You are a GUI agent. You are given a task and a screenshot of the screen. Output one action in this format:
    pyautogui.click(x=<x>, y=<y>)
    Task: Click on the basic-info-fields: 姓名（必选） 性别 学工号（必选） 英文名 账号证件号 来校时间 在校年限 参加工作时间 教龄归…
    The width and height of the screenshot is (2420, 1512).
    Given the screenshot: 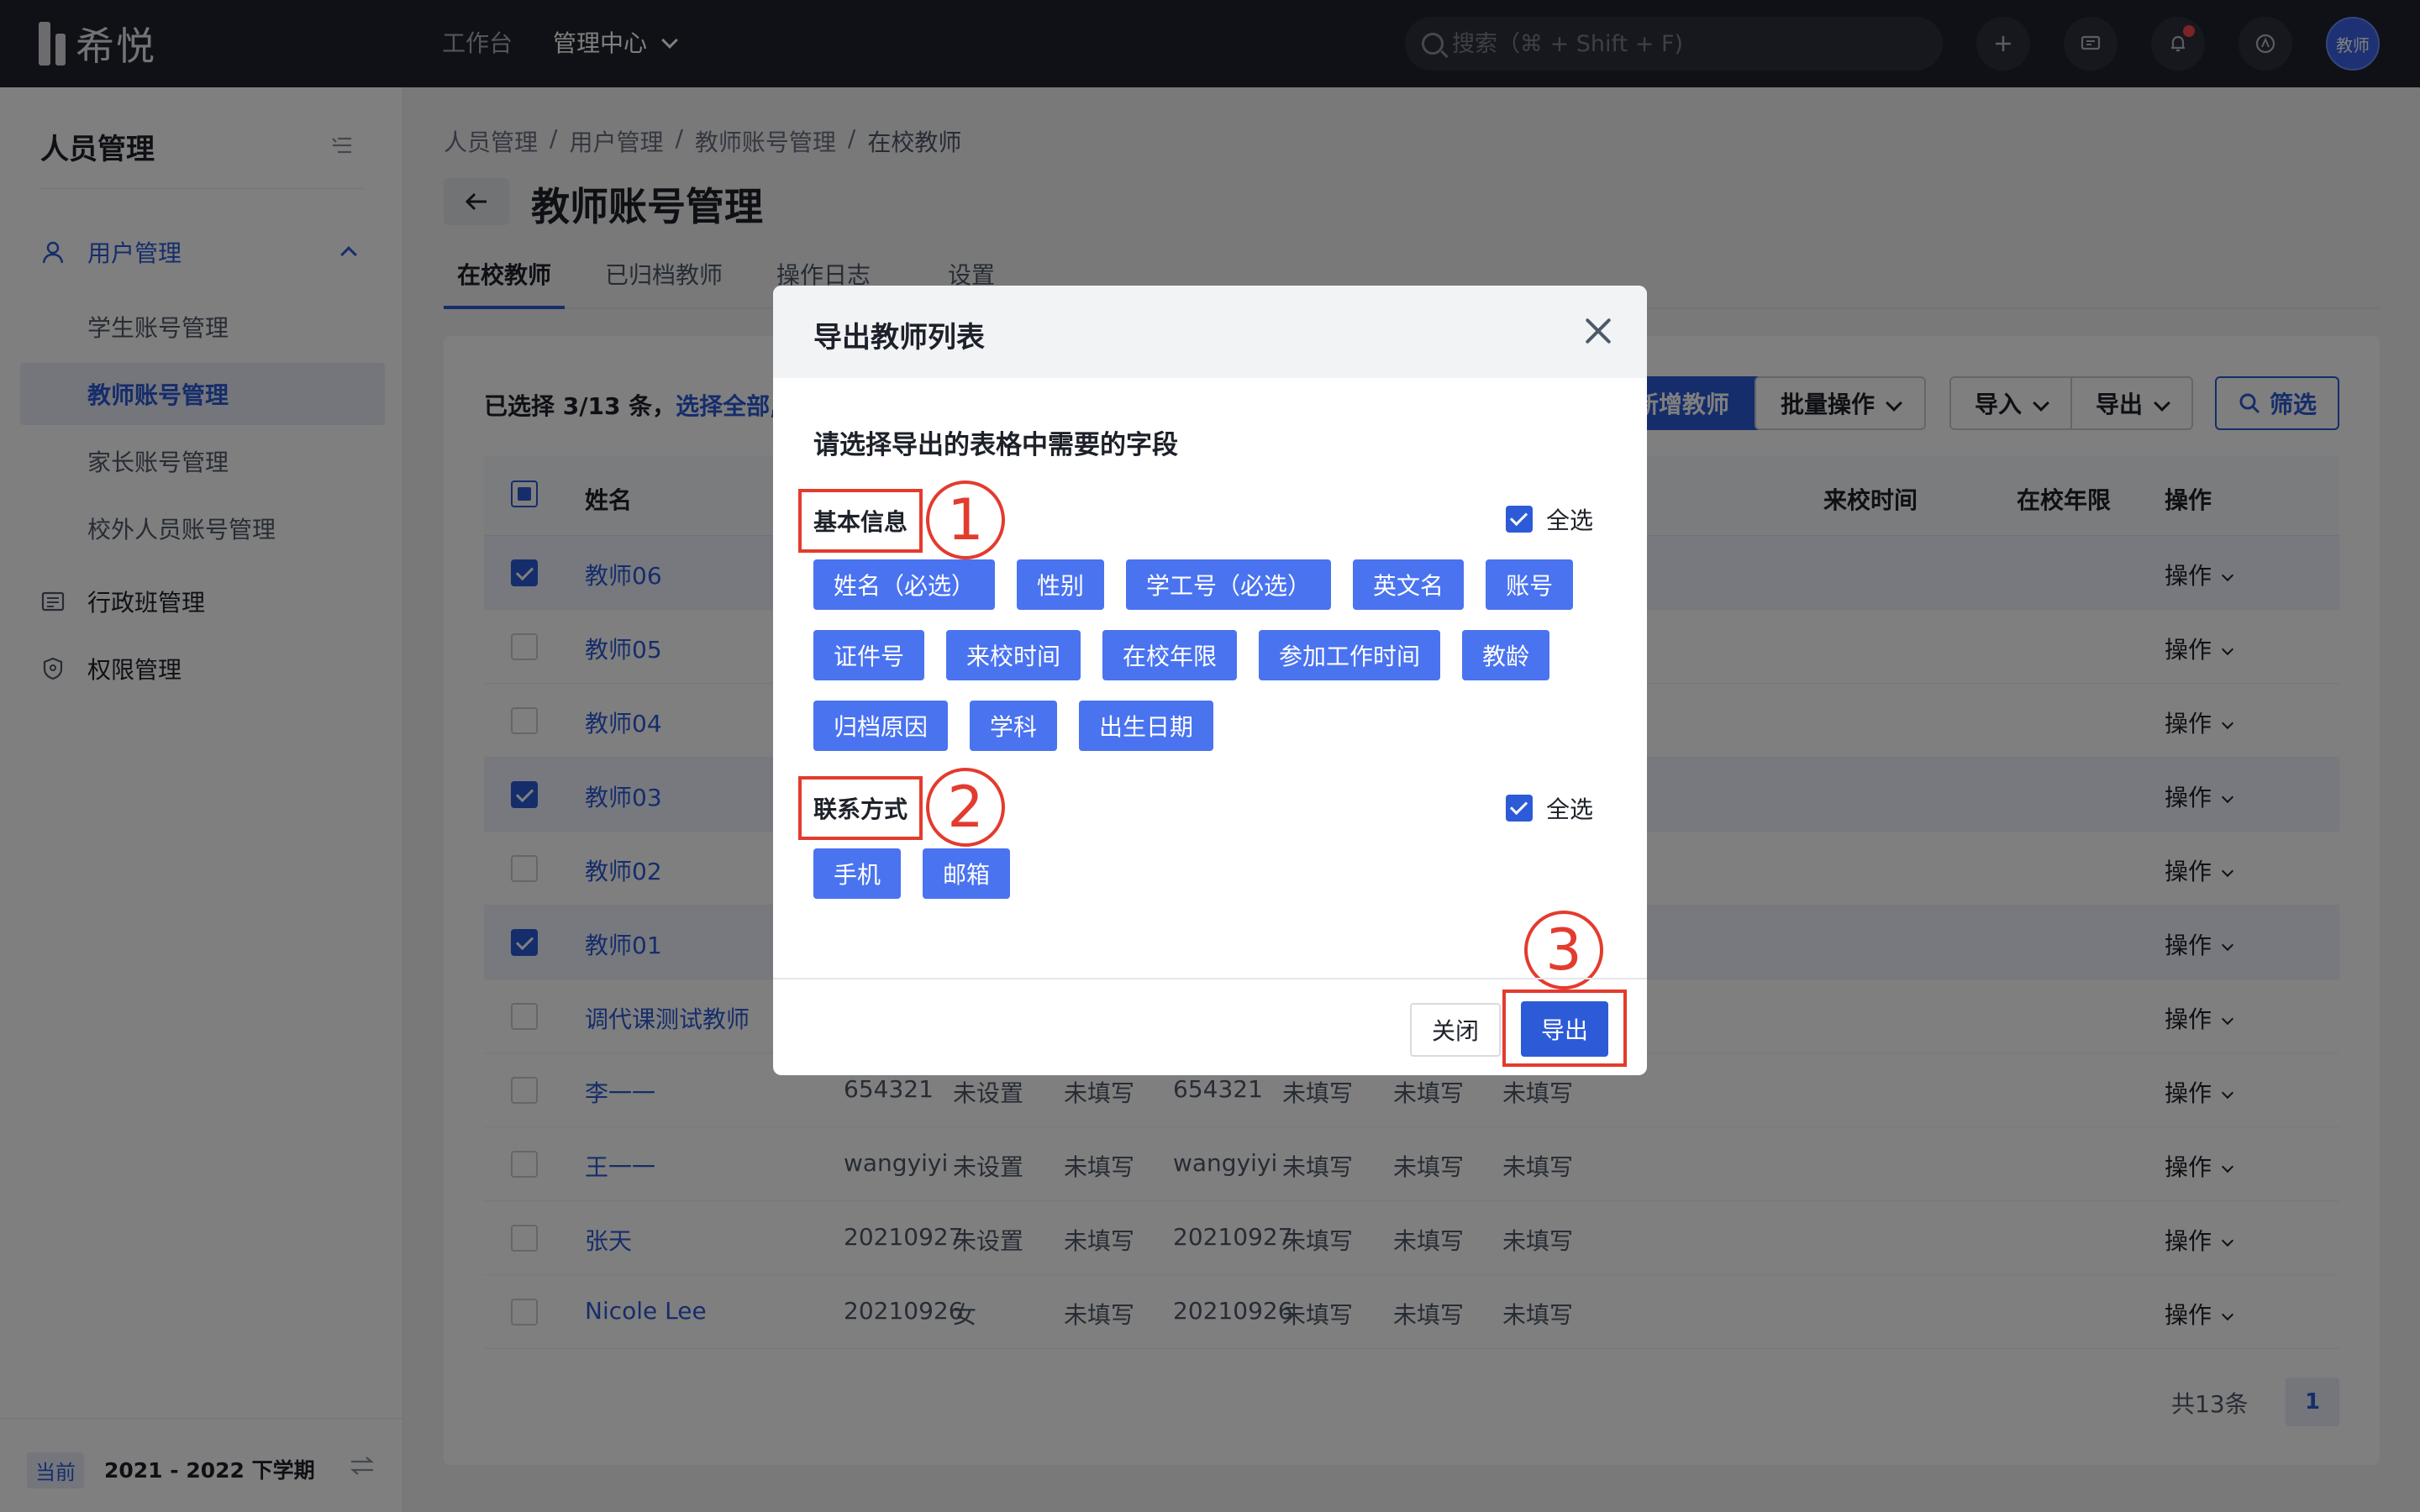 What is the action you would take?
    pyautogui.click(x=1216, y=655)
    